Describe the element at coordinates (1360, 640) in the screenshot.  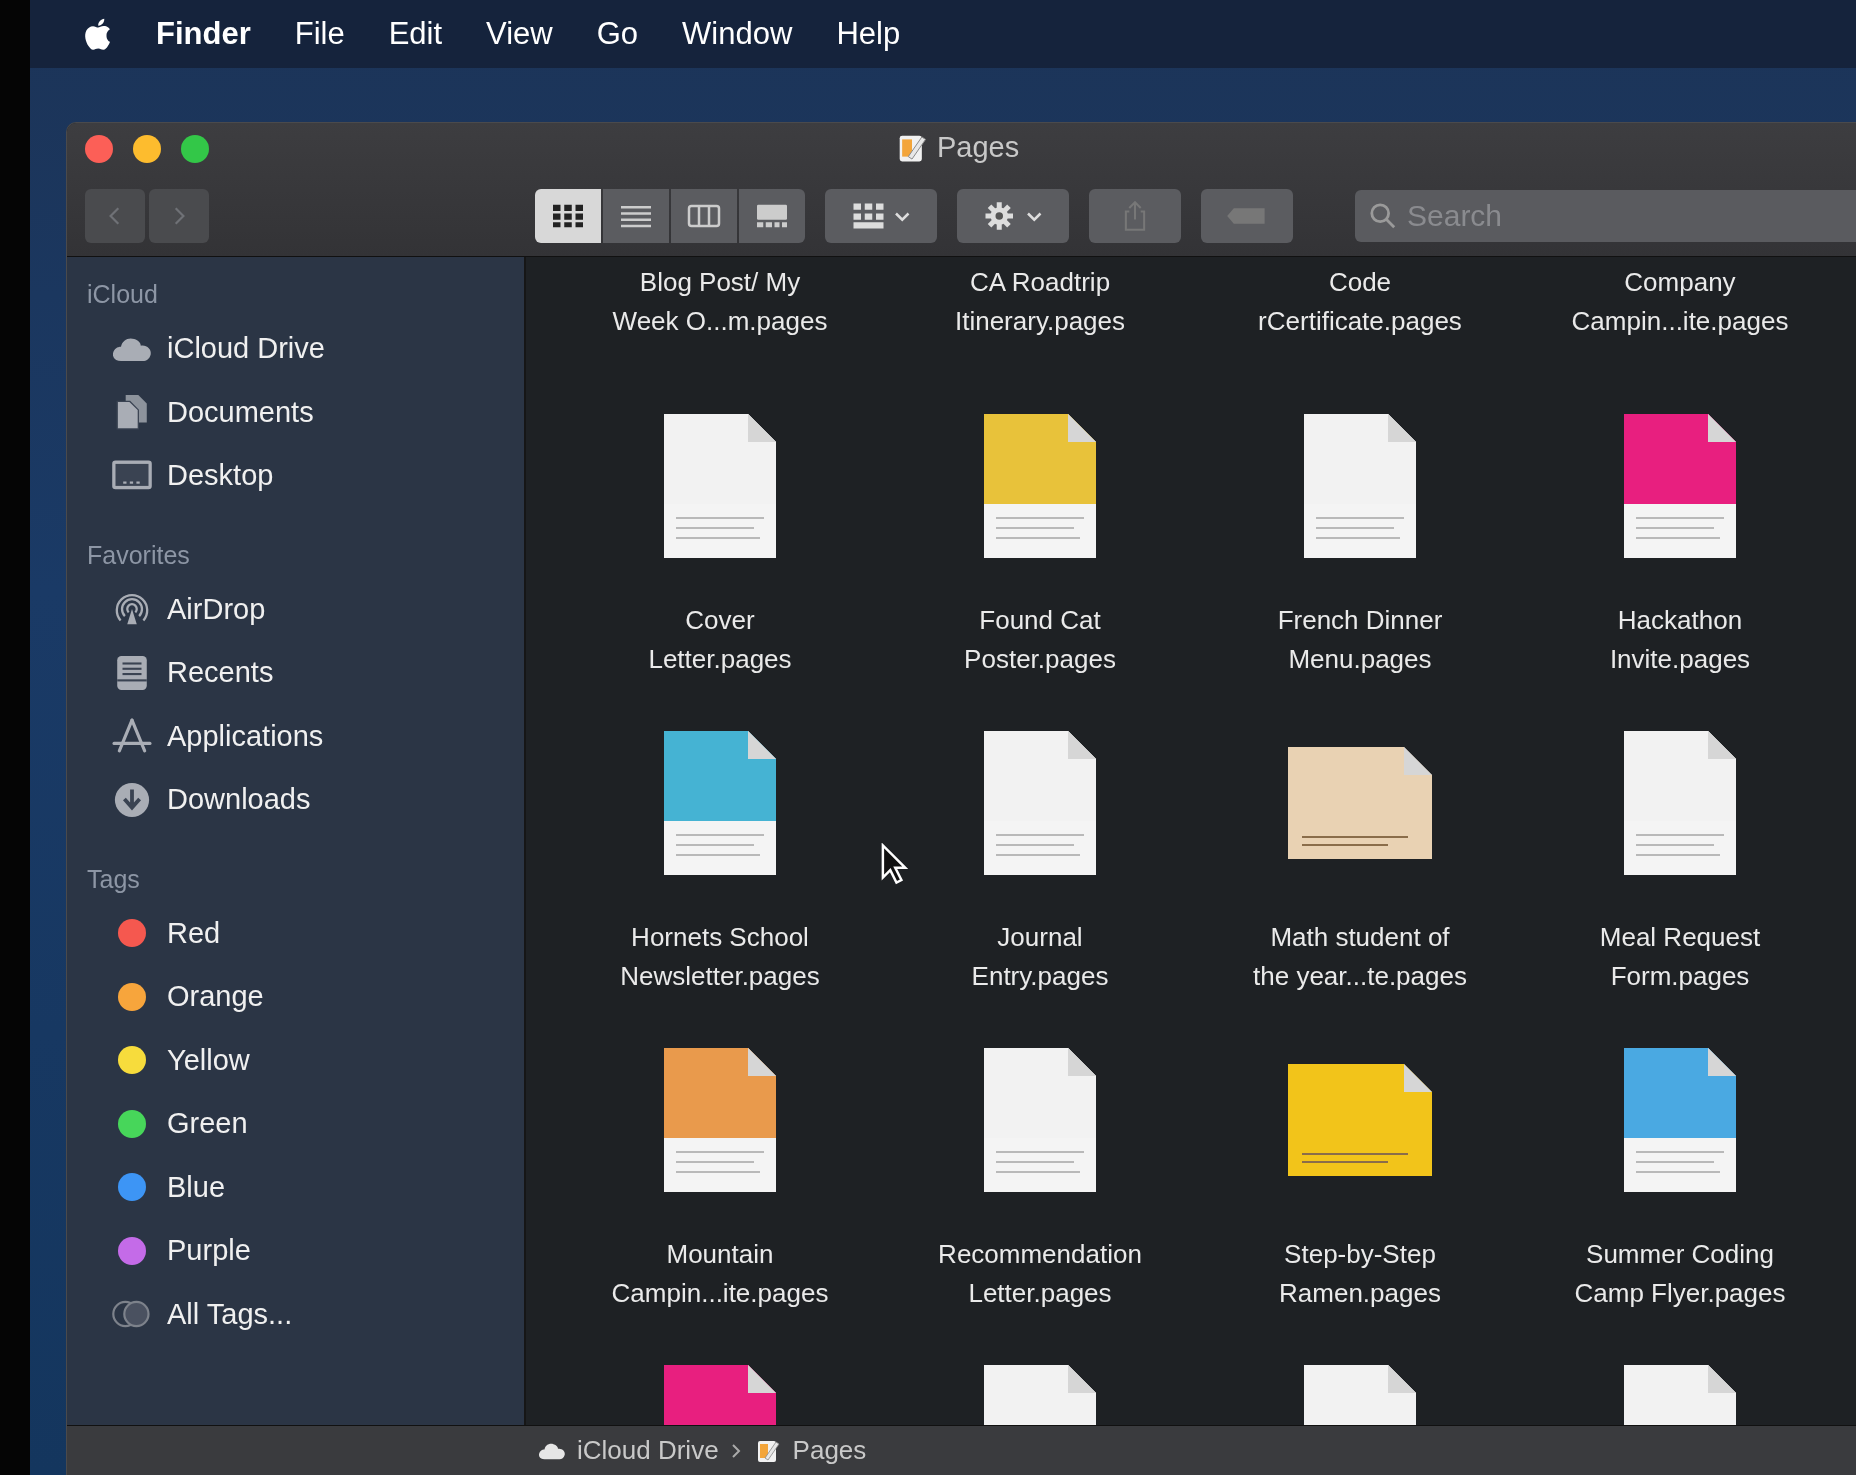
I see `file-name: French Dinner Menu.pages` at that location.